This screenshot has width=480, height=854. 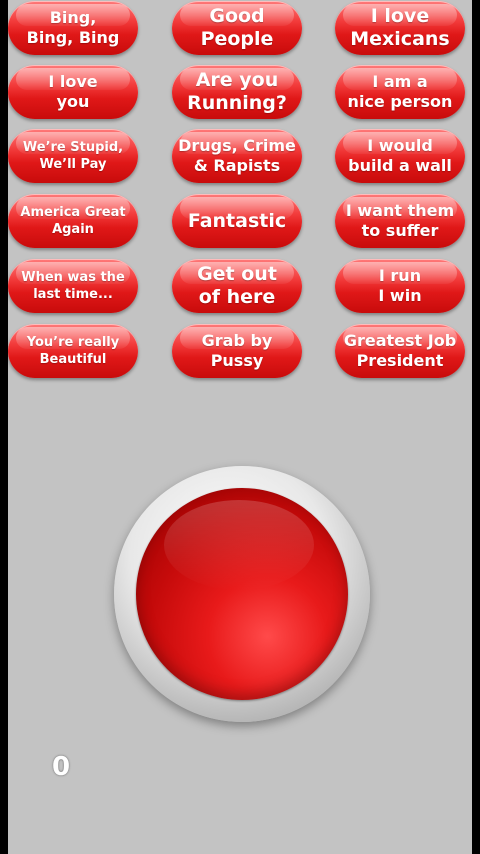 What do you see at coordinates (400, 351) in the screenshot?
I see `sound-button-greatest-job-president: Greatest Job President` at bounding box center [400, 351].